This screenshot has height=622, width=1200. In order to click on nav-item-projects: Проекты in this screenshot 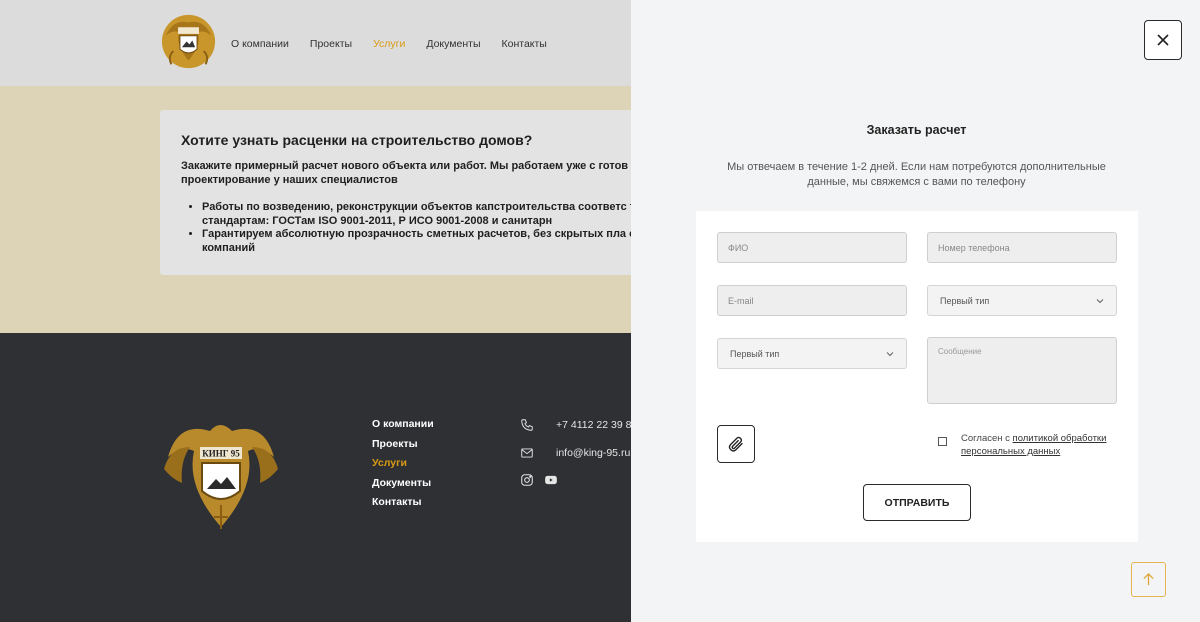, I will do `click(331, 44)`.